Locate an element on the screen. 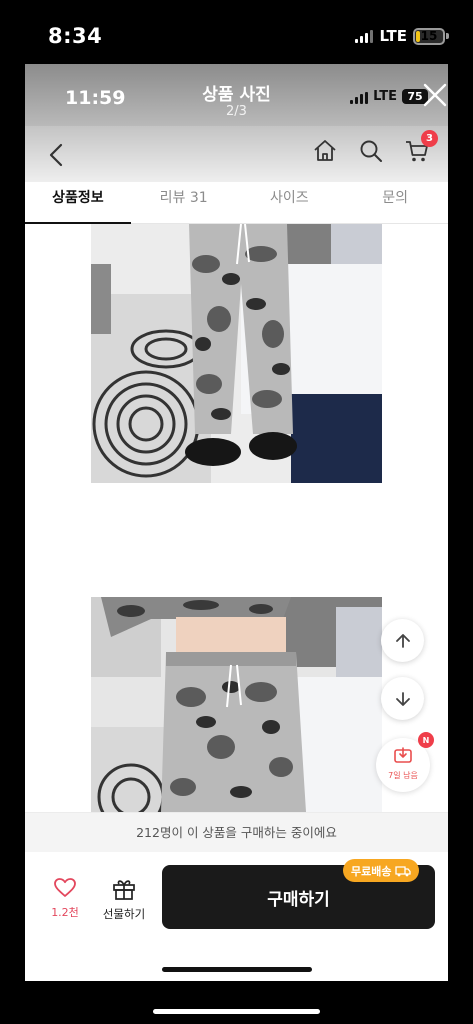  cart-icon: 3 is located at coordinates (421, 147).